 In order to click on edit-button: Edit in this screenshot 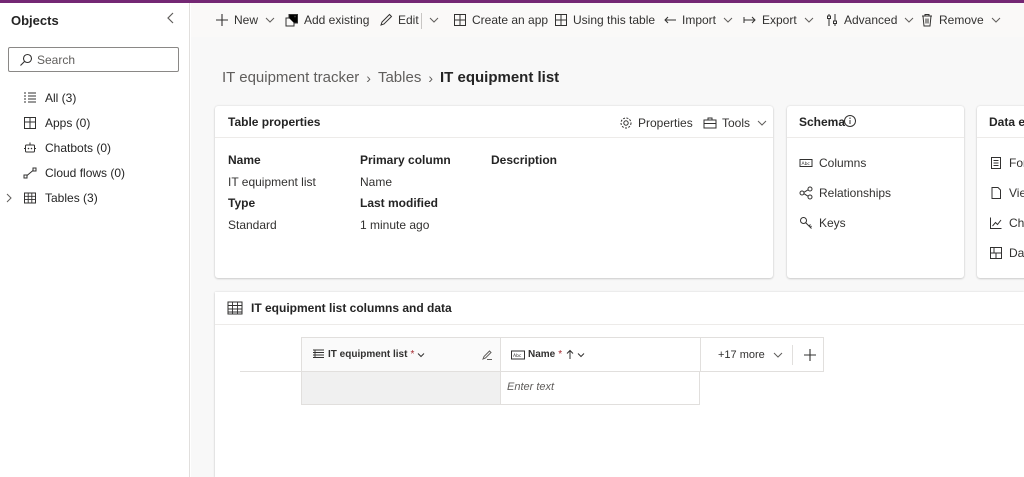, I will do `click(399, 20)`.